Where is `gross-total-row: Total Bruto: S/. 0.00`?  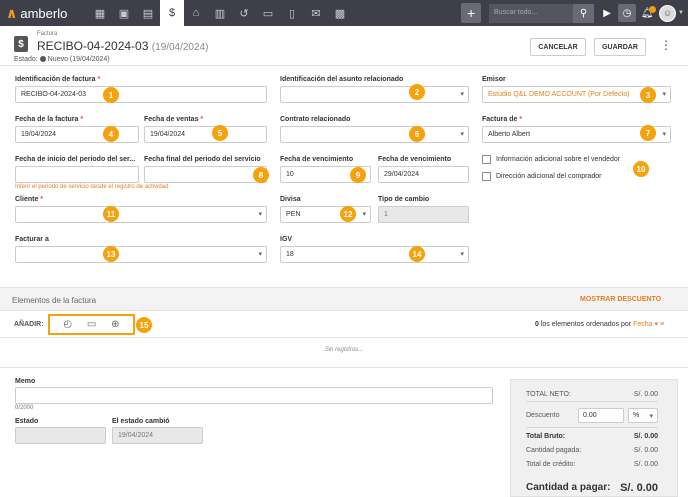 gross-total-row: Total Bruto: S/. 0.00 is located at coordinates (592, 436).